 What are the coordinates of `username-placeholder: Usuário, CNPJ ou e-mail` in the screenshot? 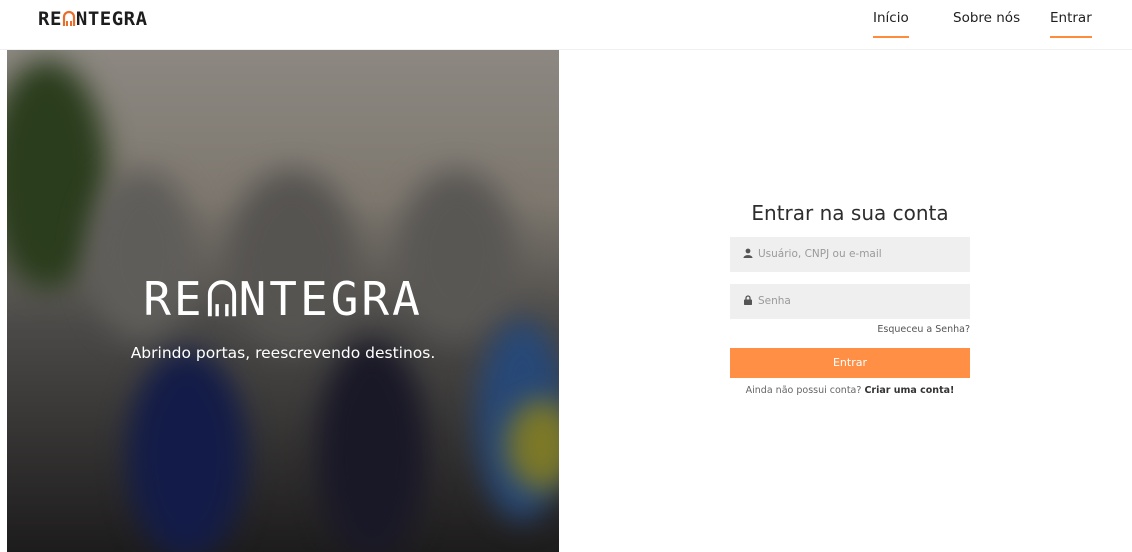 It's located at (820, 254).